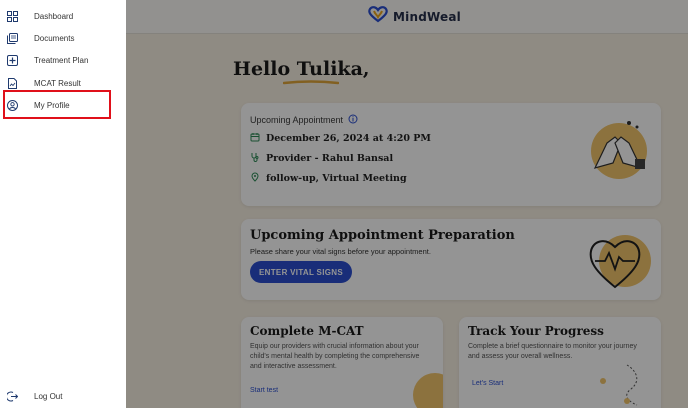 The height and width of the screenshot is (408, 688). What do you see at coordinates (12, 83) in the screenshot?
I see `file-chart-icon` at bounding box center [12, 83].